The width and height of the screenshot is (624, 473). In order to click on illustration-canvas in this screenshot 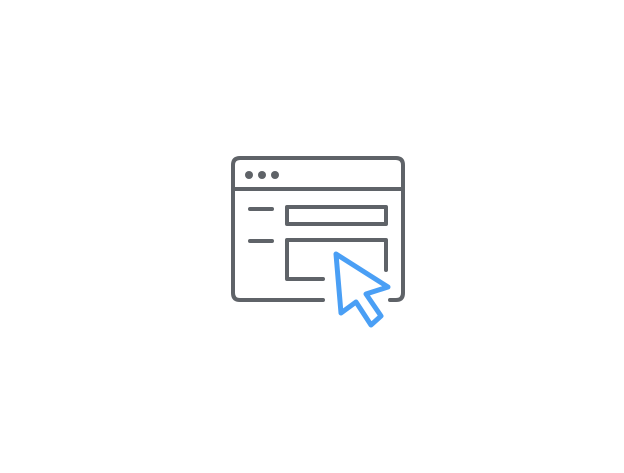, I will do `click(318, 242)`.